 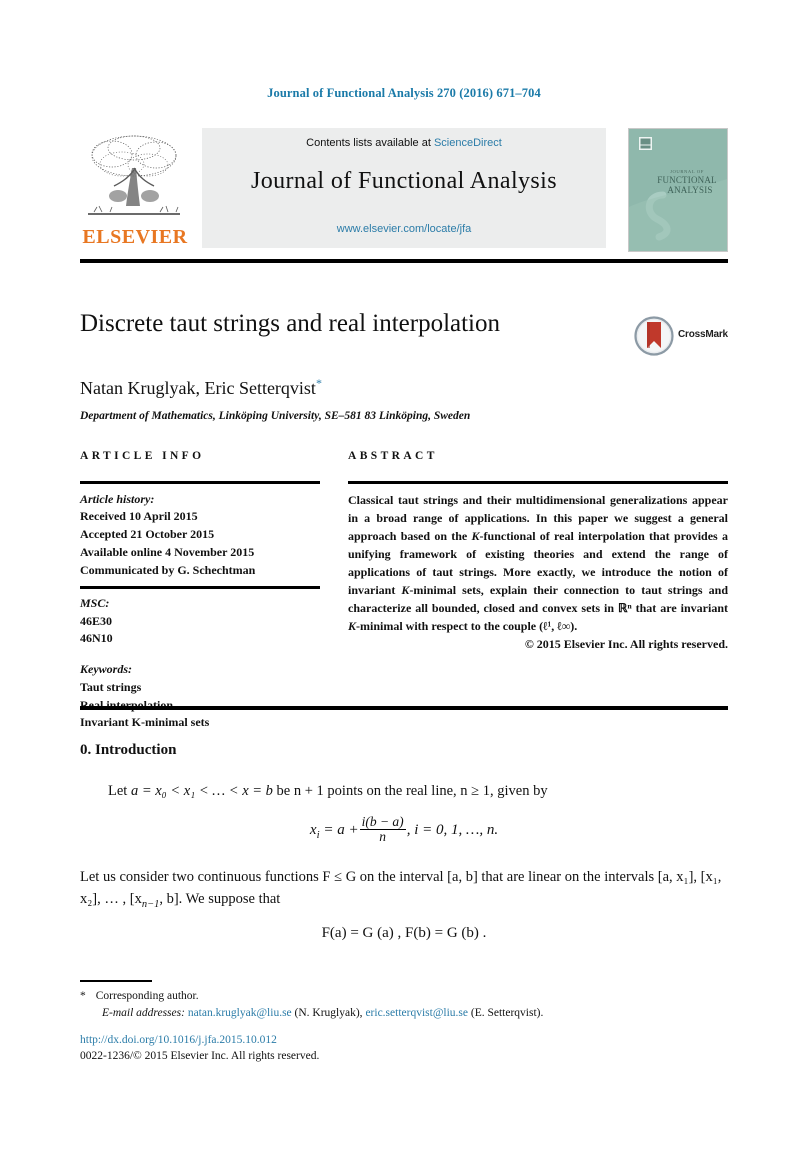 What do you see at coordinates (200, 621) in the screenshot?
I see `msc-group: MSC: 46E30 46N10` at bounding box center [200, 621].